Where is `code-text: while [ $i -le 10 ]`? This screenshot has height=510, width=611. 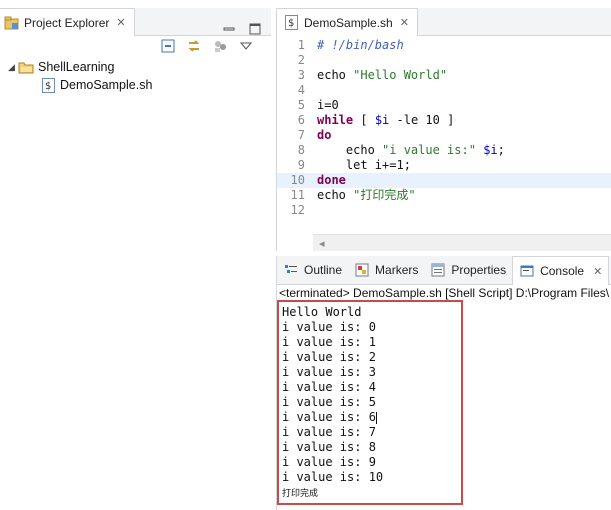
code-text: while [ $i -le 10 ] is located at coordinates (386, 120).